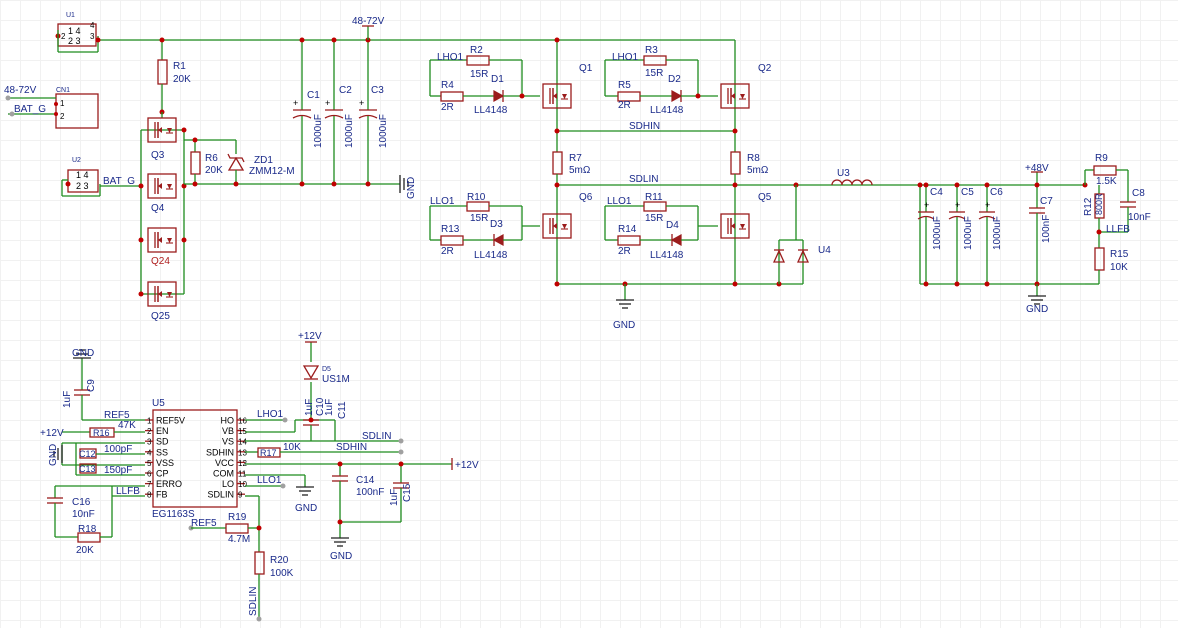 This screenshot has height=628, width=1178. Describe the element at coordinates (479, 218) in the screenshot. I see `r10-value: 15R` at that location.